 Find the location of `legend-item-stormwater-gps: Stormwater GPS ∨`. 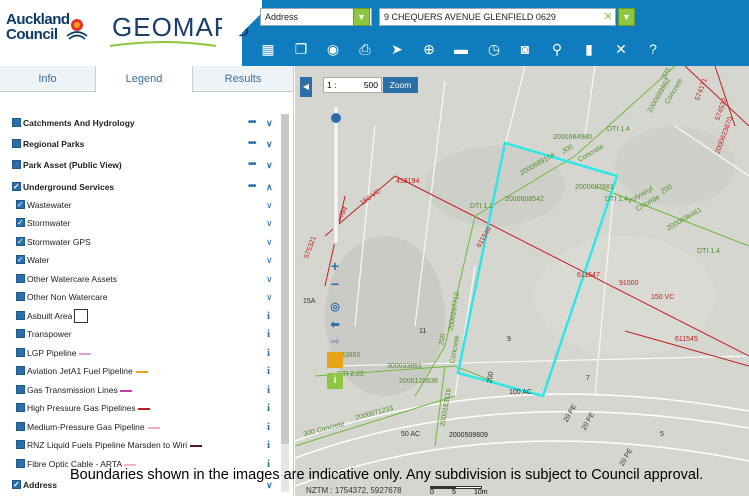

legend-item-stormwater-gps: Stormwater GPS ∨ is located at coordinates (147, 242).